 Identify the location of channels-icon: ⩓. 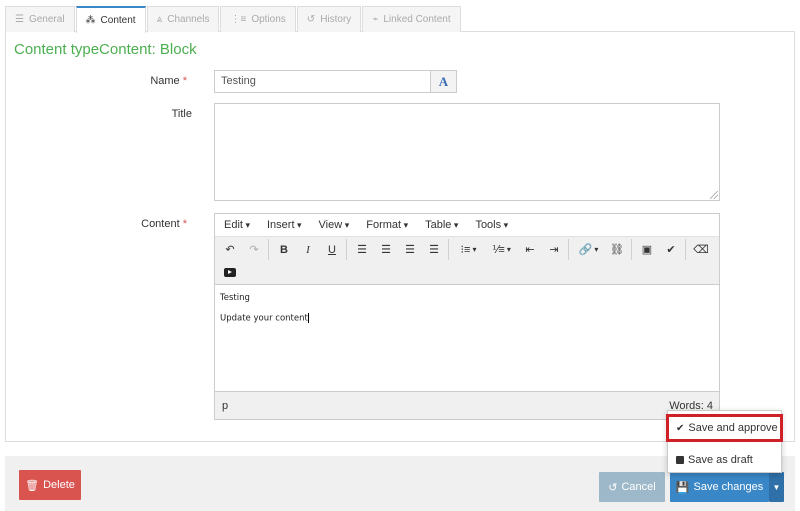
(159, 19).